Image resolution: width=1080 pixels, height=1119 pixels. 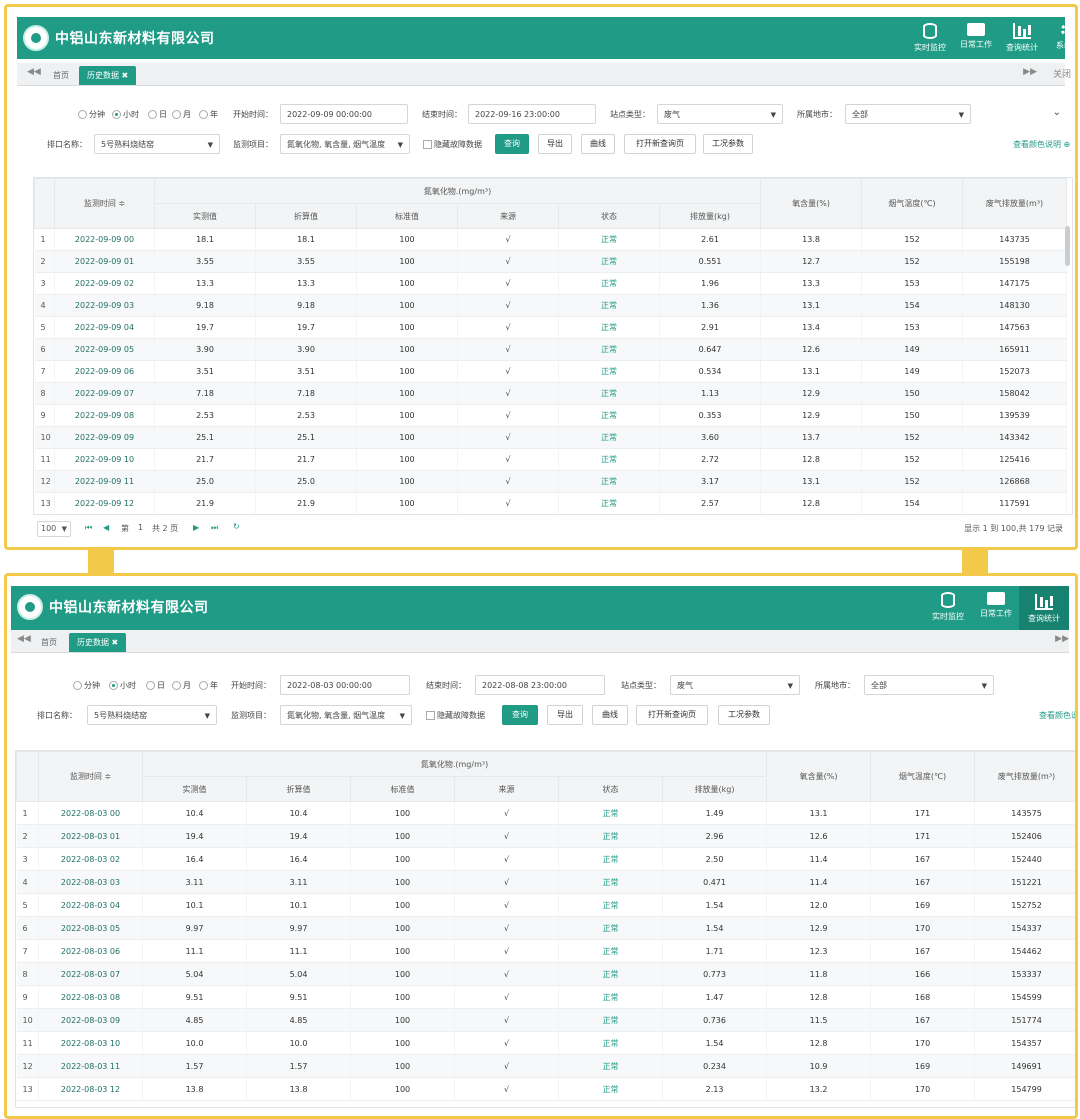 What do you see at coordinates (90, 928) in the screenshot?
I see `table-cell: 2022-08-03 05` at bounding box center [90, 928].